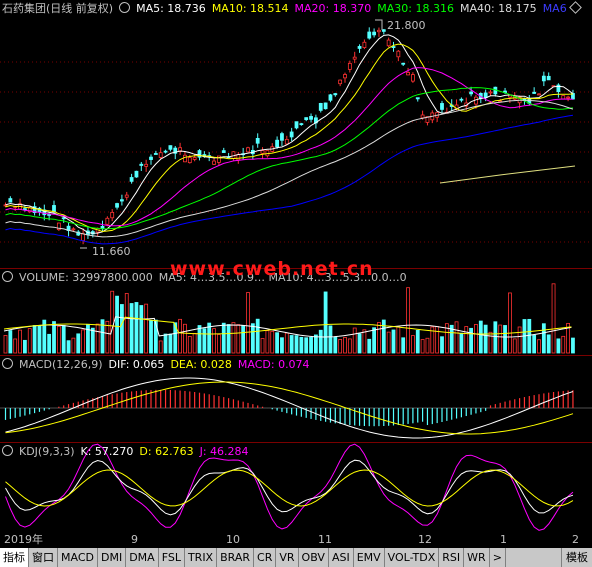 The image size is (592, 567). What do you see at coordinates (425, 539) in the screenshot?
I see `axis-month-12: 12` at bounding box center [425, 539].